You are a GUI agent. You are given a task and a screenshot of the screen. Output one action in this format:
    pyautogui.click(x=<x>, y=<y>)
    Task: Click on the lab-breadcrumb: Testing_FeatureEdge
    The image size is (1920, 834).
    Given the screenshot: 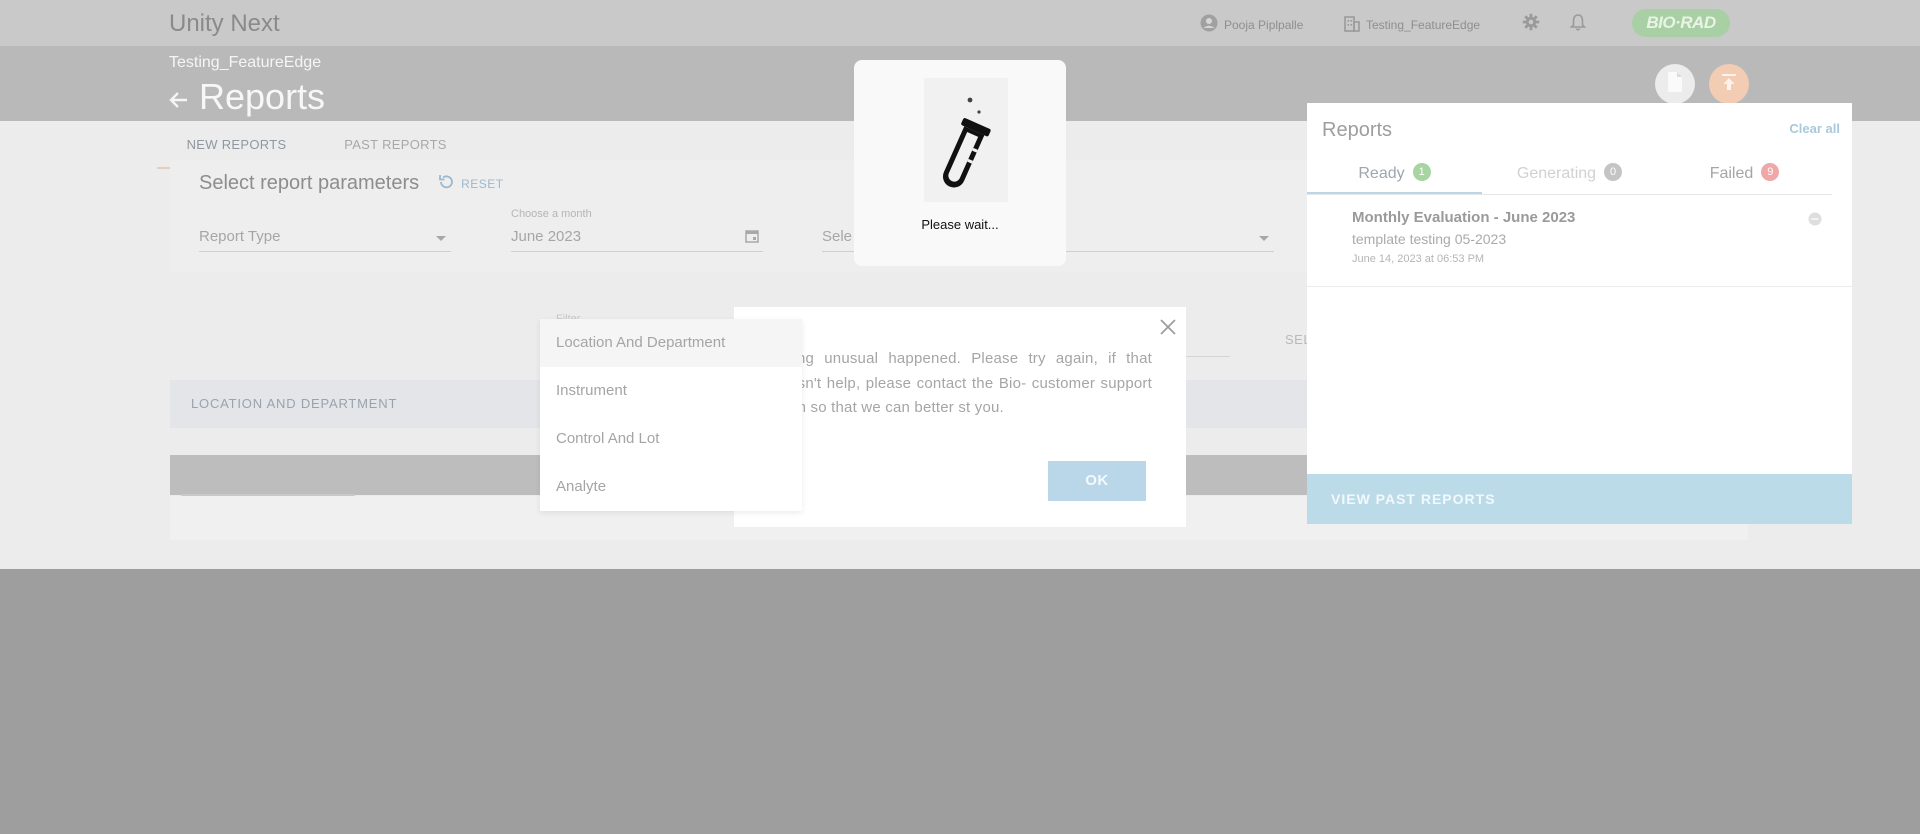 What is the action you would take?
    pyautogui.click(x=245, y=62)
    